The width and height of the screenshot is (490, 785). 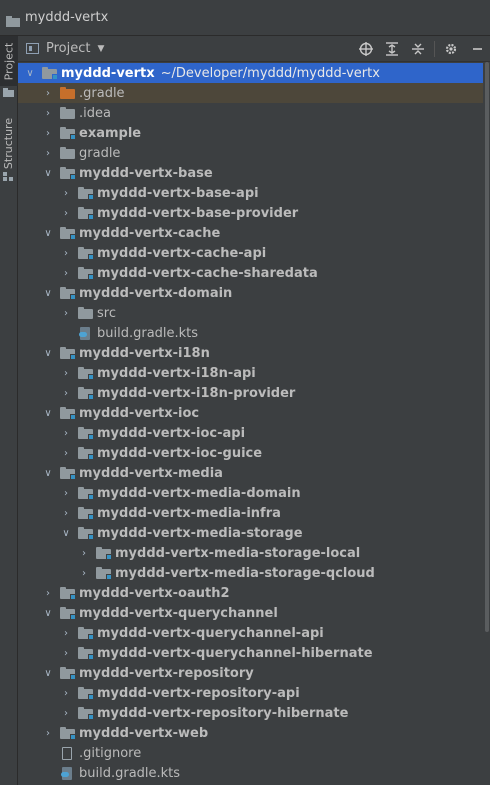 What do you see at coordinates (250, 153) in the screenshot?
I see `tree-row: › gradle` at bounding box center [250, 153].